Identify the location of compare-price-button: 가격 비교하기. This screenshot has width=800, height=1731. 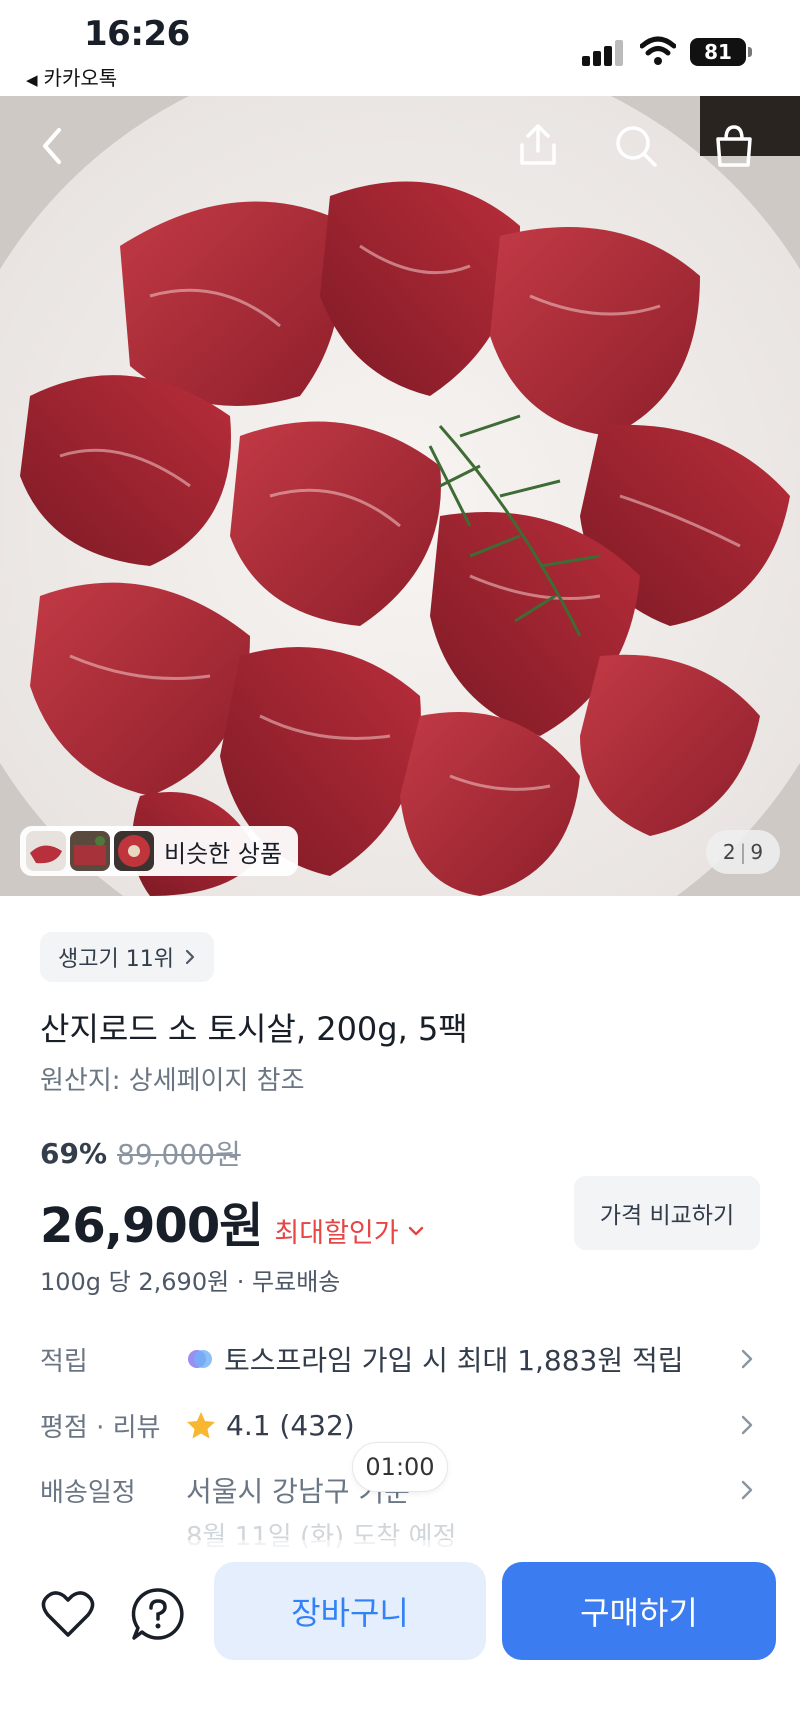
(667, 1213).